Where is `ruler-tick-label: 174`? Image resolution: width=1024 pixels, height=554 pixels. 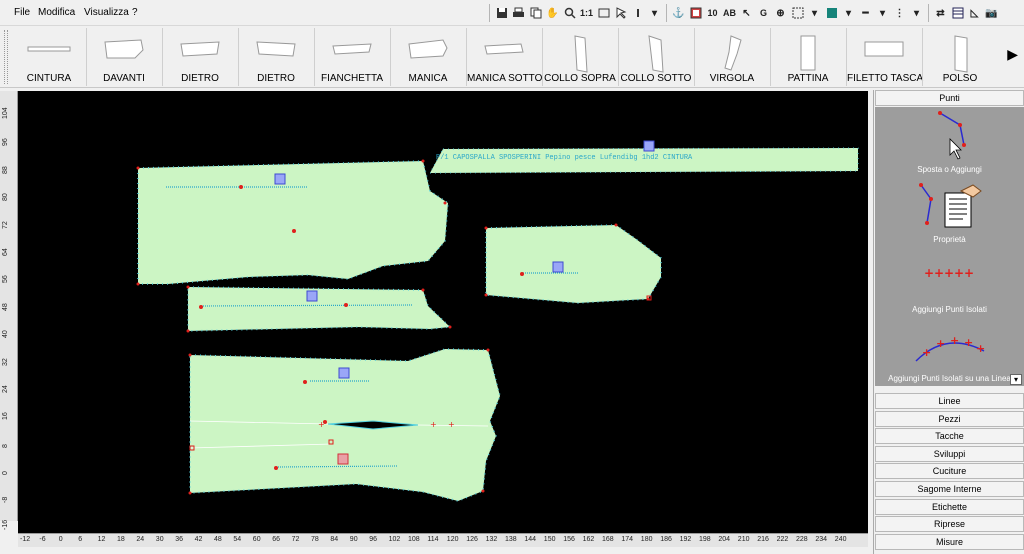 ruler-tick-label: 174 is located at coordinates (627, 539).